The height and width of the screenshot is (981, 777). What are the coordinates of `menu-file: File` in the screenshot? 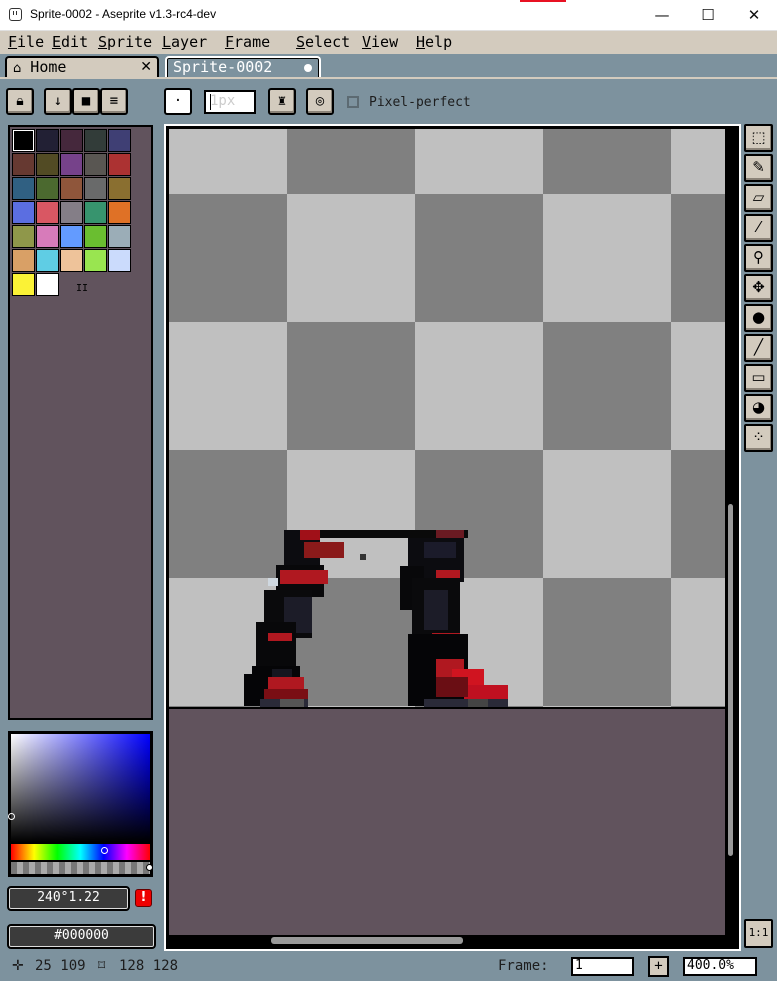 It's located at (26, 42).